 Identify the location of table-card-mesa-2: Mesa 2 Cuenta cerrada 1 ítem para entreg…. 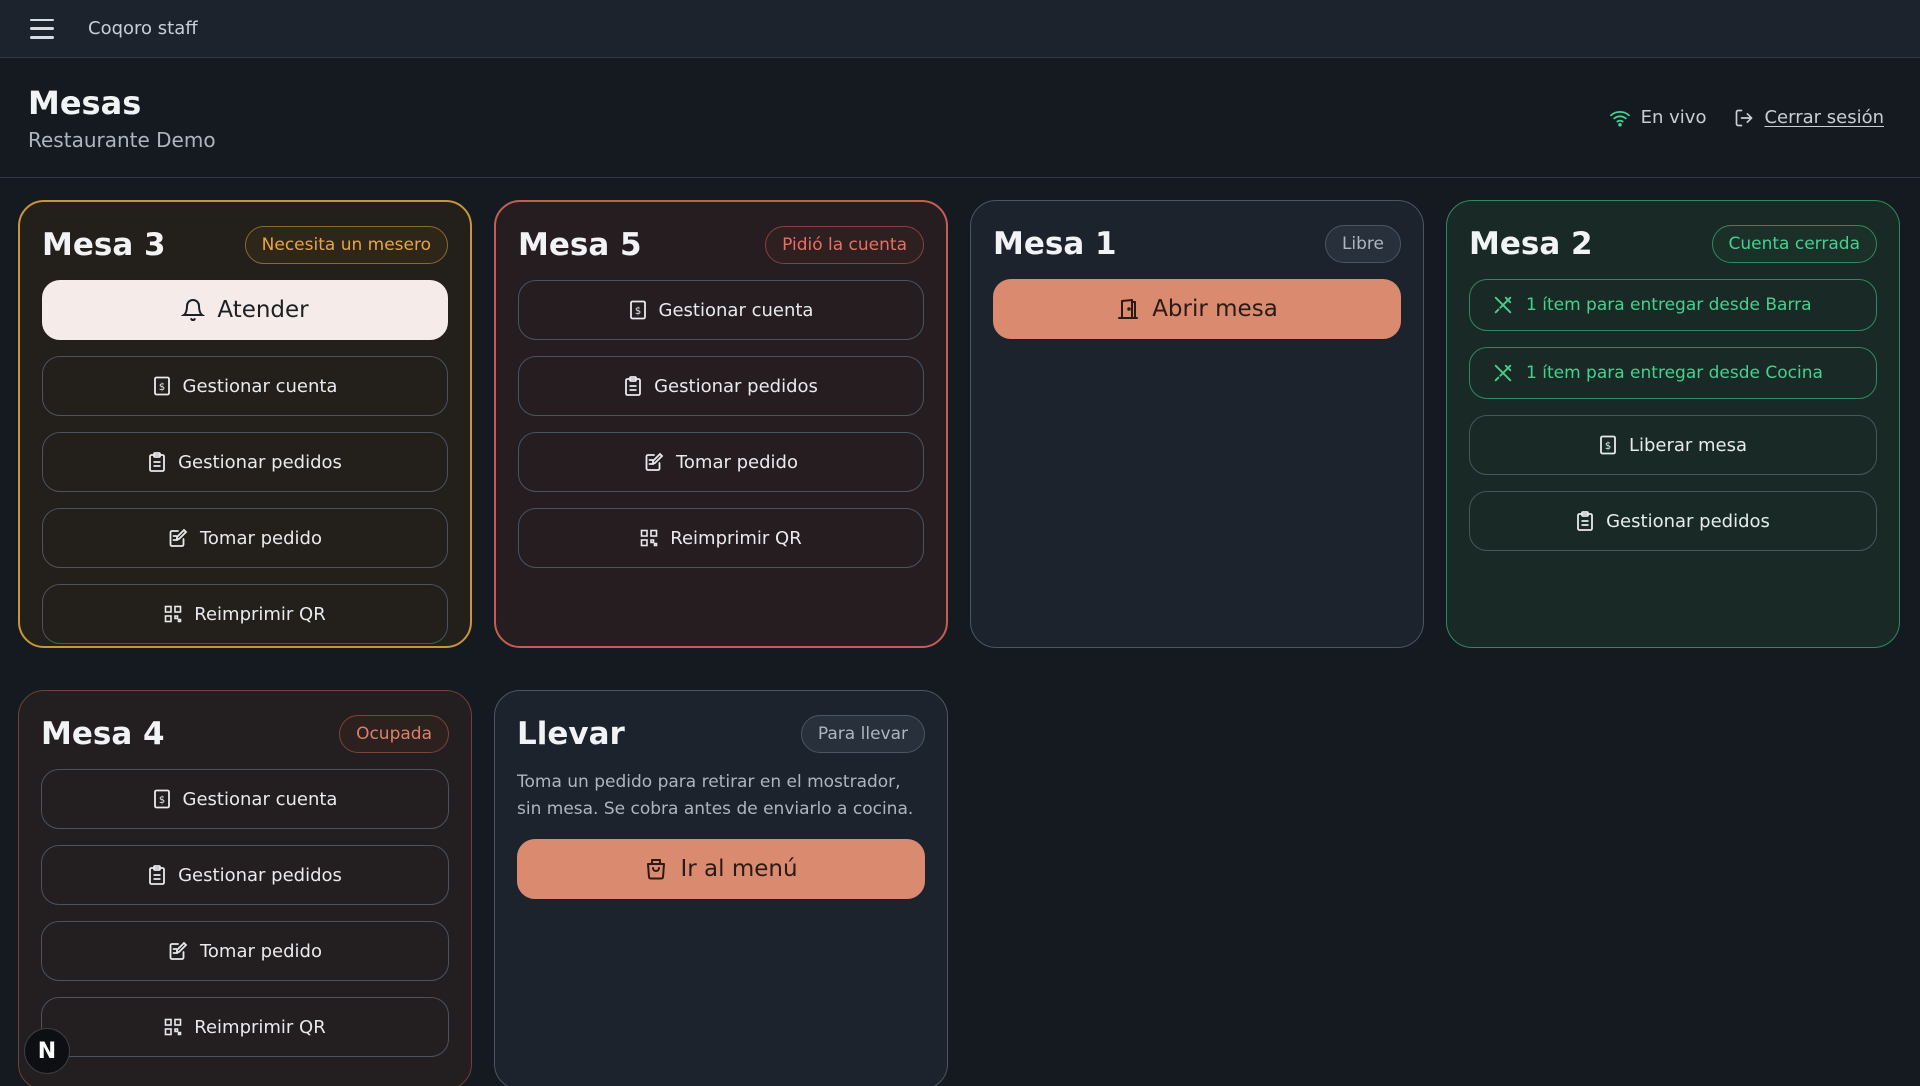
(1673, 424).